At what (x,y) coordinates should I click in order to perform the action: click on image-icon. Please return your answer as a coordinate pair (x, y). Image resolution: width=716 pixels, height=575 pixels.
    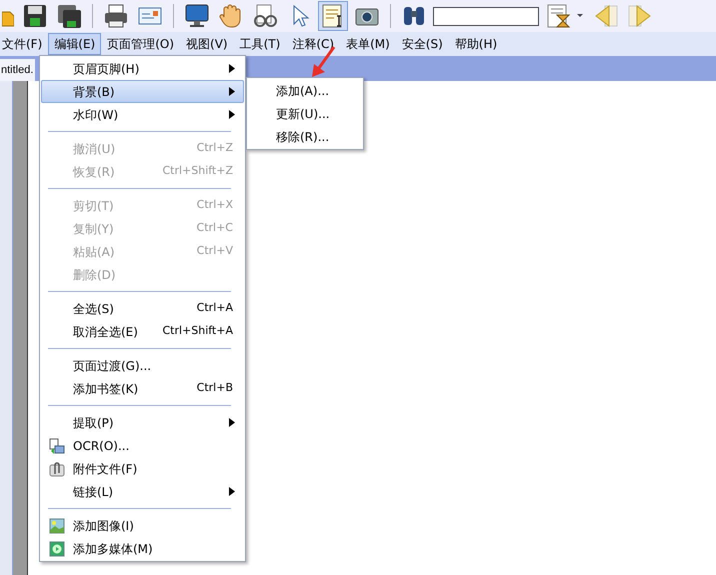
    Looking at the image, I should click on (57, 526).